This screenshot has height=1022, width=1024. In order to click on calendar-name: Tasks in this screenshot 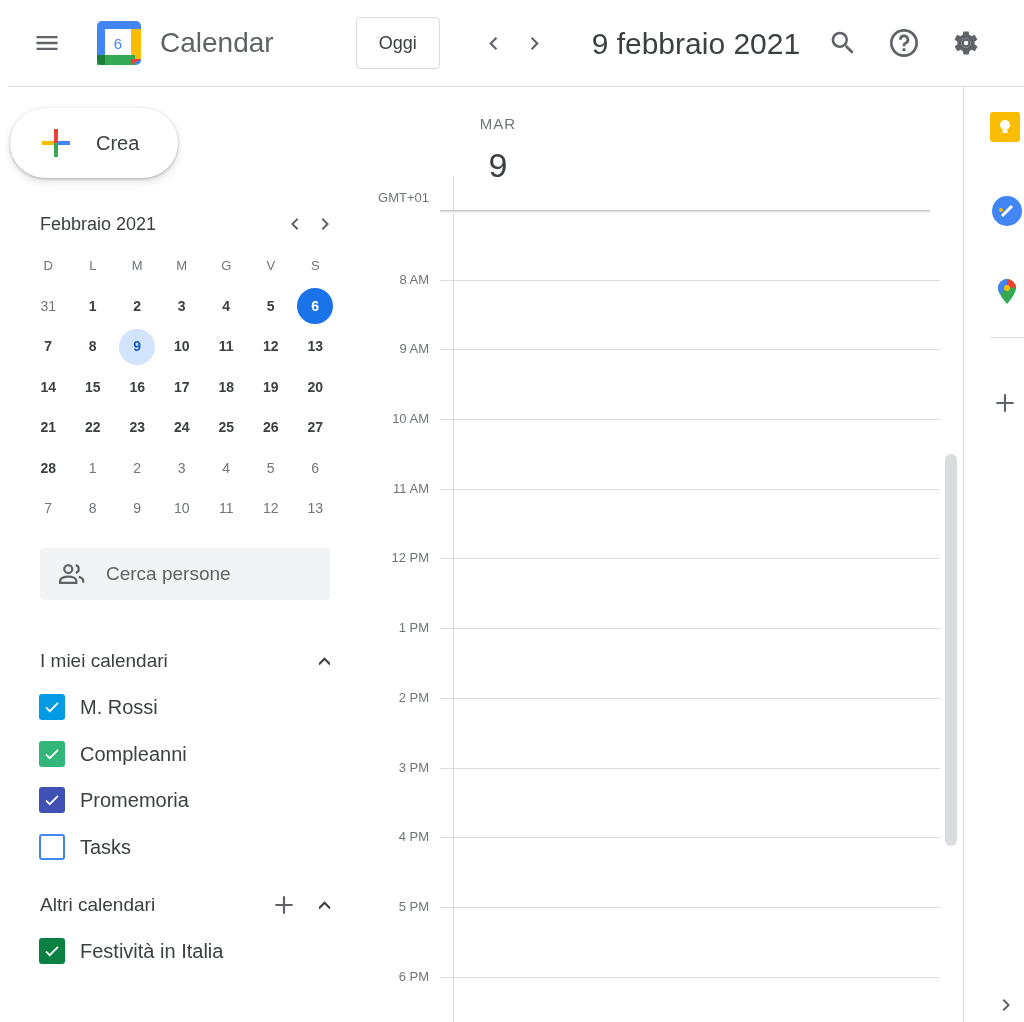, I will do `click(106, 846)`.